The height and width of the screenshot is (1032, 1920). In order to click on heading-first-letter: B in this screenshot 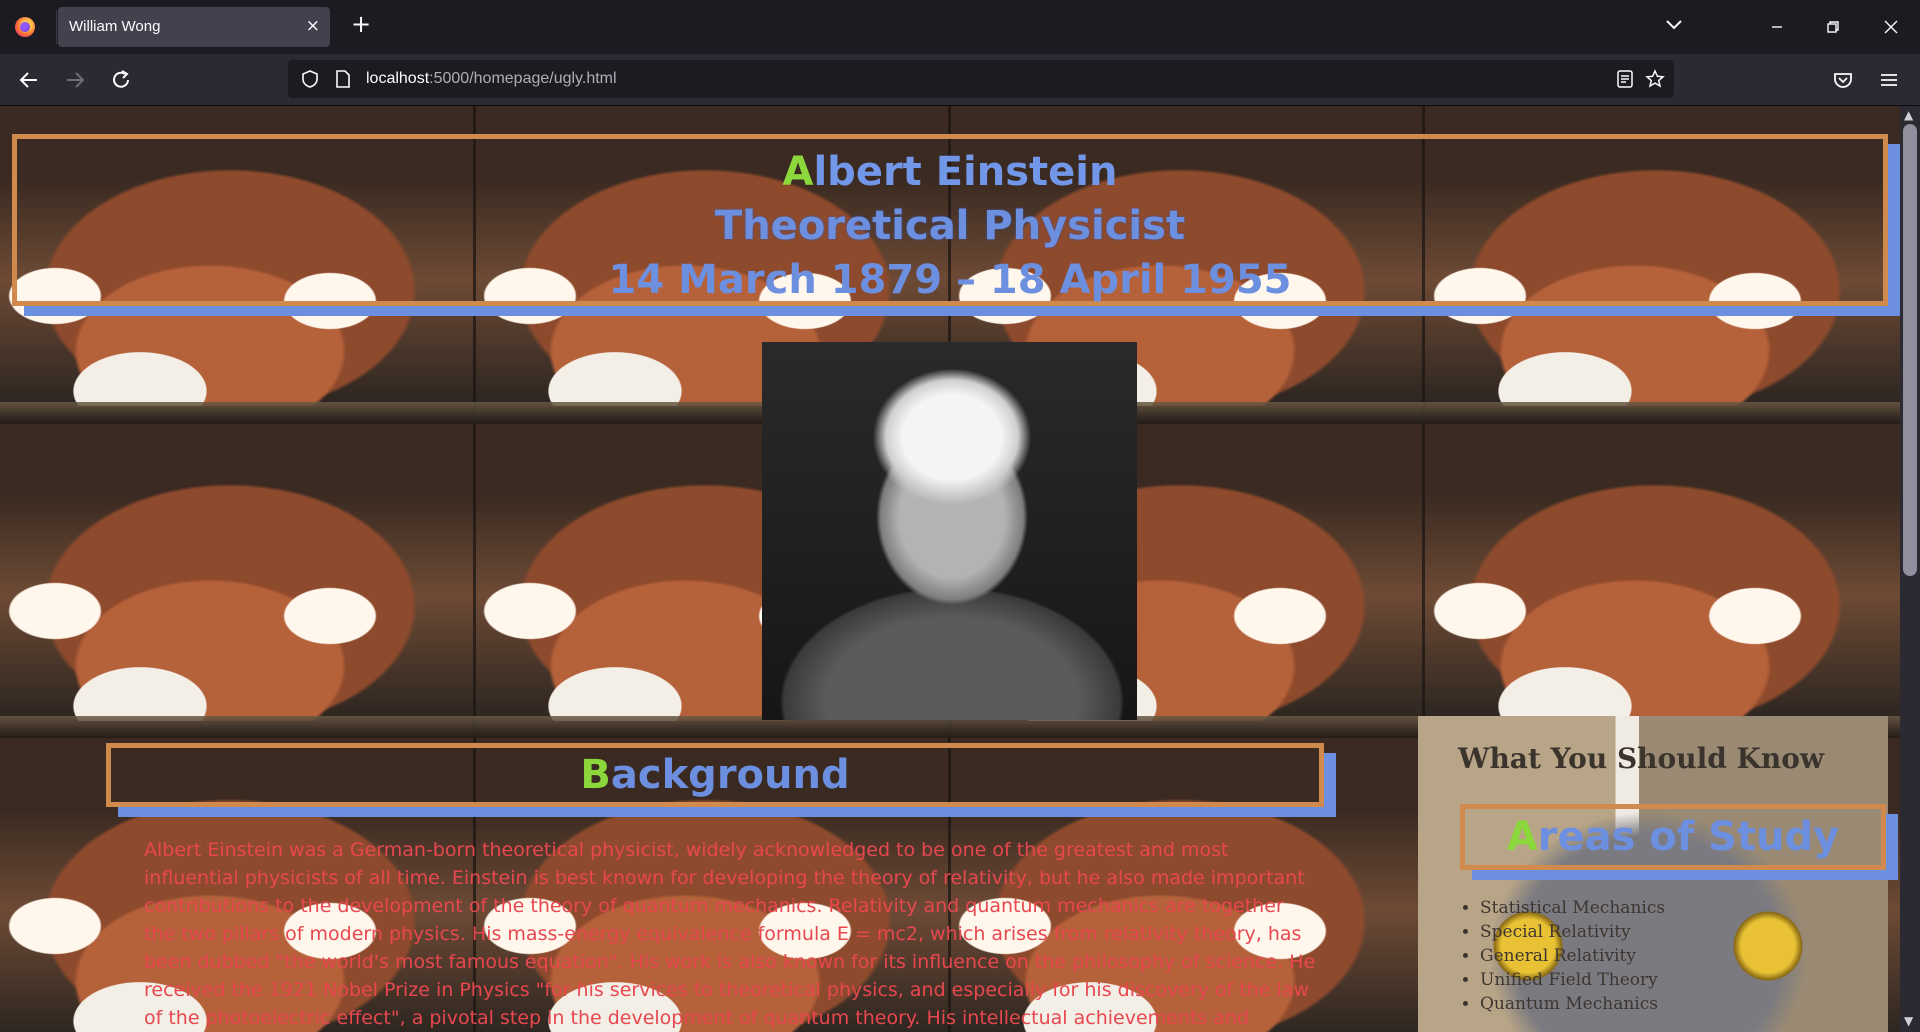, I will do `click(595, 775)`.